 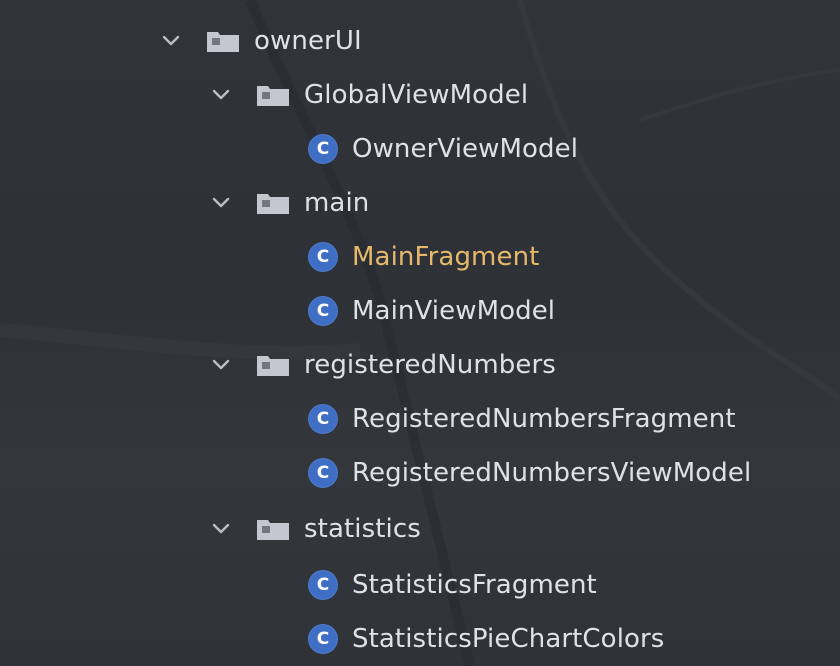 I want to click on tree-node-RegisteredNumbersFragment: C RegisteredNumbersFragment, so click(x=522, y=419).